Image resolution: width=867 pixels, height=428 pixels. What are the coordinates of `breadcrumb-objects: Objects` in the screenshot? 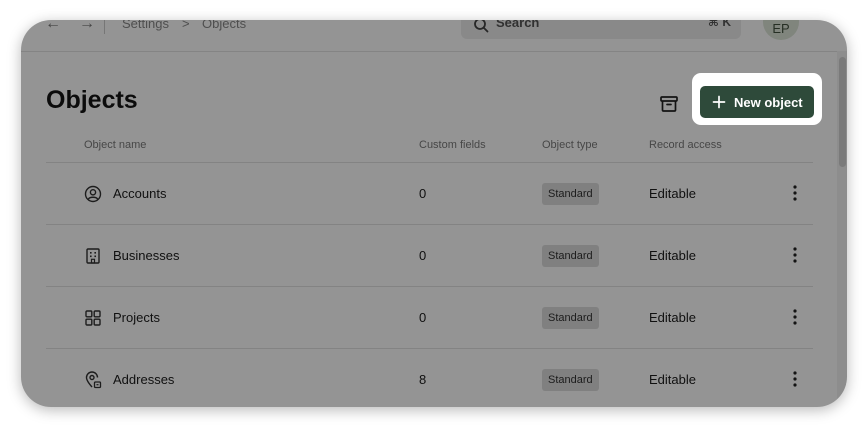 It's located at (224, 25).